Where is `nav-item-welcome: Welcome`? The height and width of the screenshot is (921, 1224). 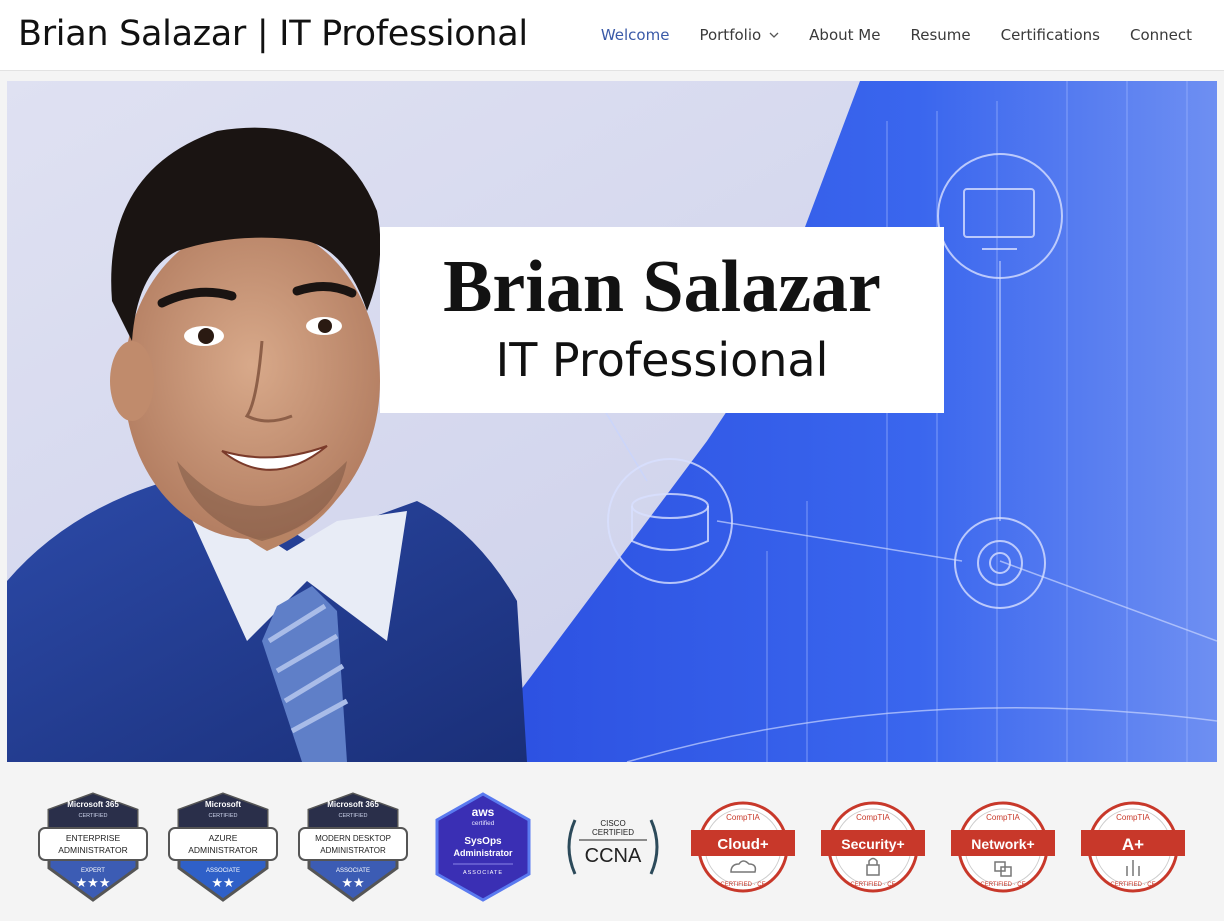
nav-item-welcome: Welcome is located at coordinates (635, 35).